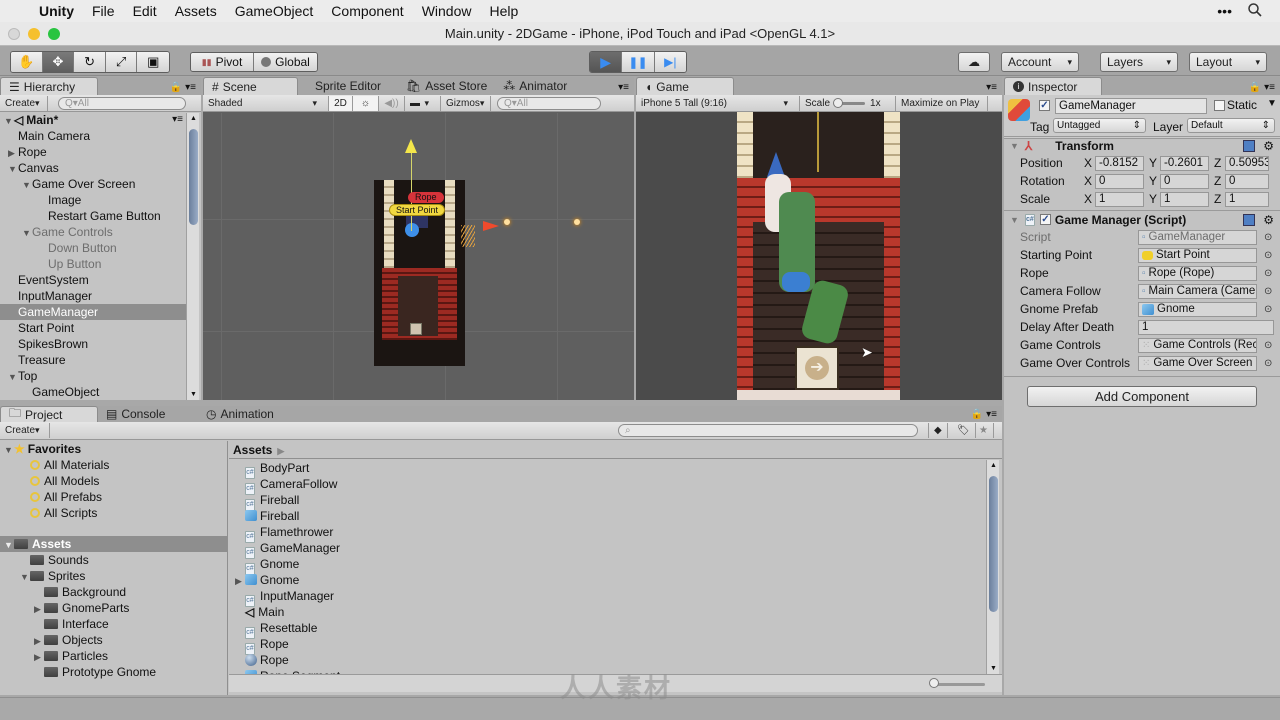 This screenshot has height=720, width=1280. What do you see at coordinates (549, 103) in the screenshot?
I see `scene-search-input: Q▾All` at bounding box center [549, 103].